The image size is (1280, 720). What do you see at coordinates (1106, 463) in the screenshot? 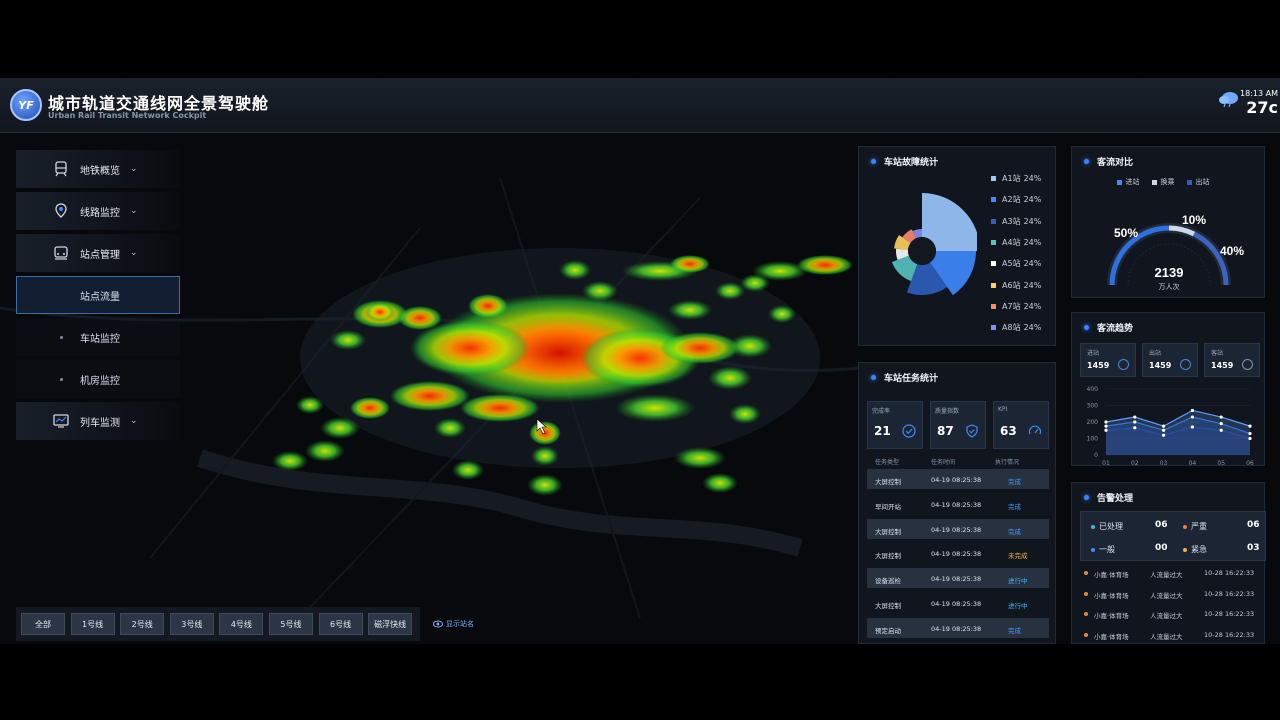
I see `x-tick-label: 01` at bounding box center [1106, 463].